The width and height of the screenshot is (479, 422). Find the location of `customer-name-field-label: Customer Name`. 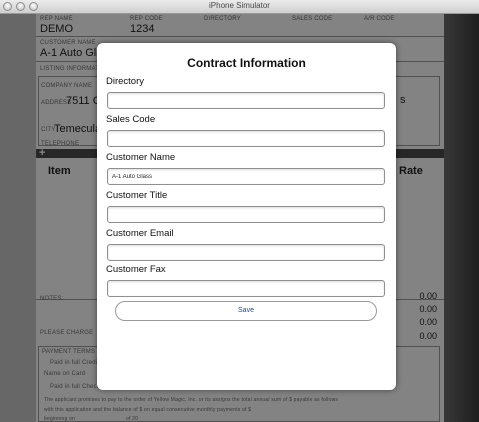

customer-name-field-label: Customer Name is located at coordinates (141, 157).